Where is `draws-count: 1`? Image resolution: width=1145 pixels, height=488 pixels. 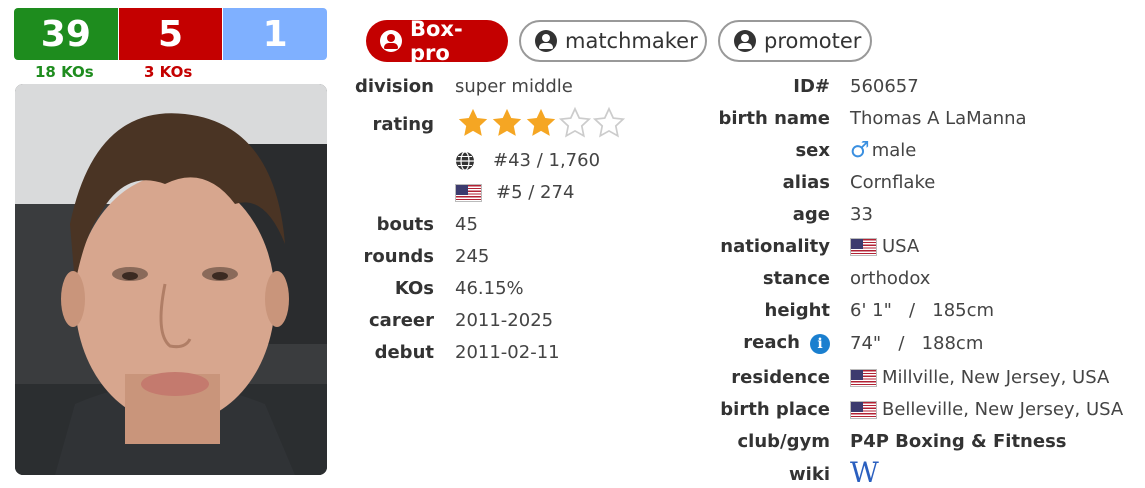
draws-count: 1 is located at coordinates (275, 34).